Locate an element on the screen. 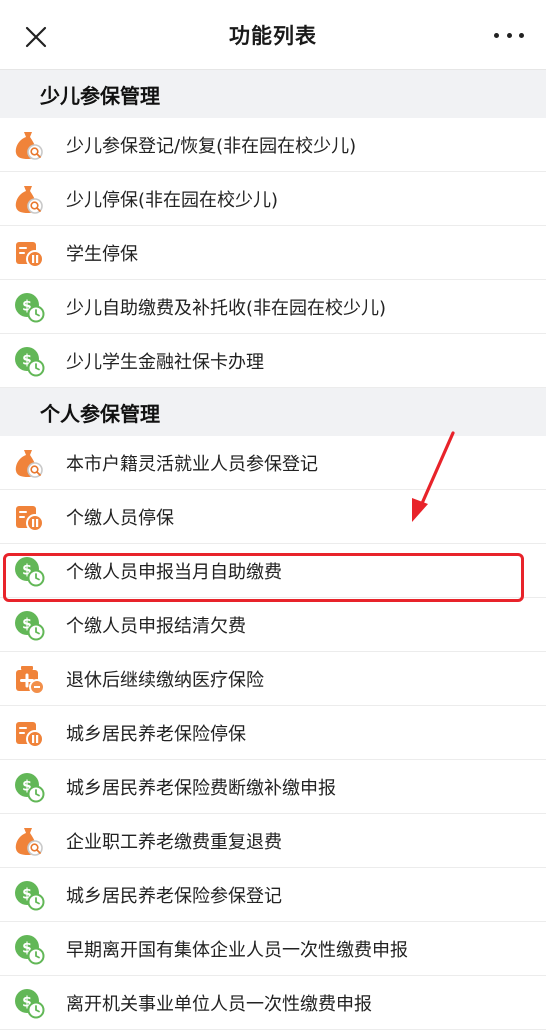 The height and width of the screenshot is (1030, 546). medical-box-icon is located at coordinates (29, 679).